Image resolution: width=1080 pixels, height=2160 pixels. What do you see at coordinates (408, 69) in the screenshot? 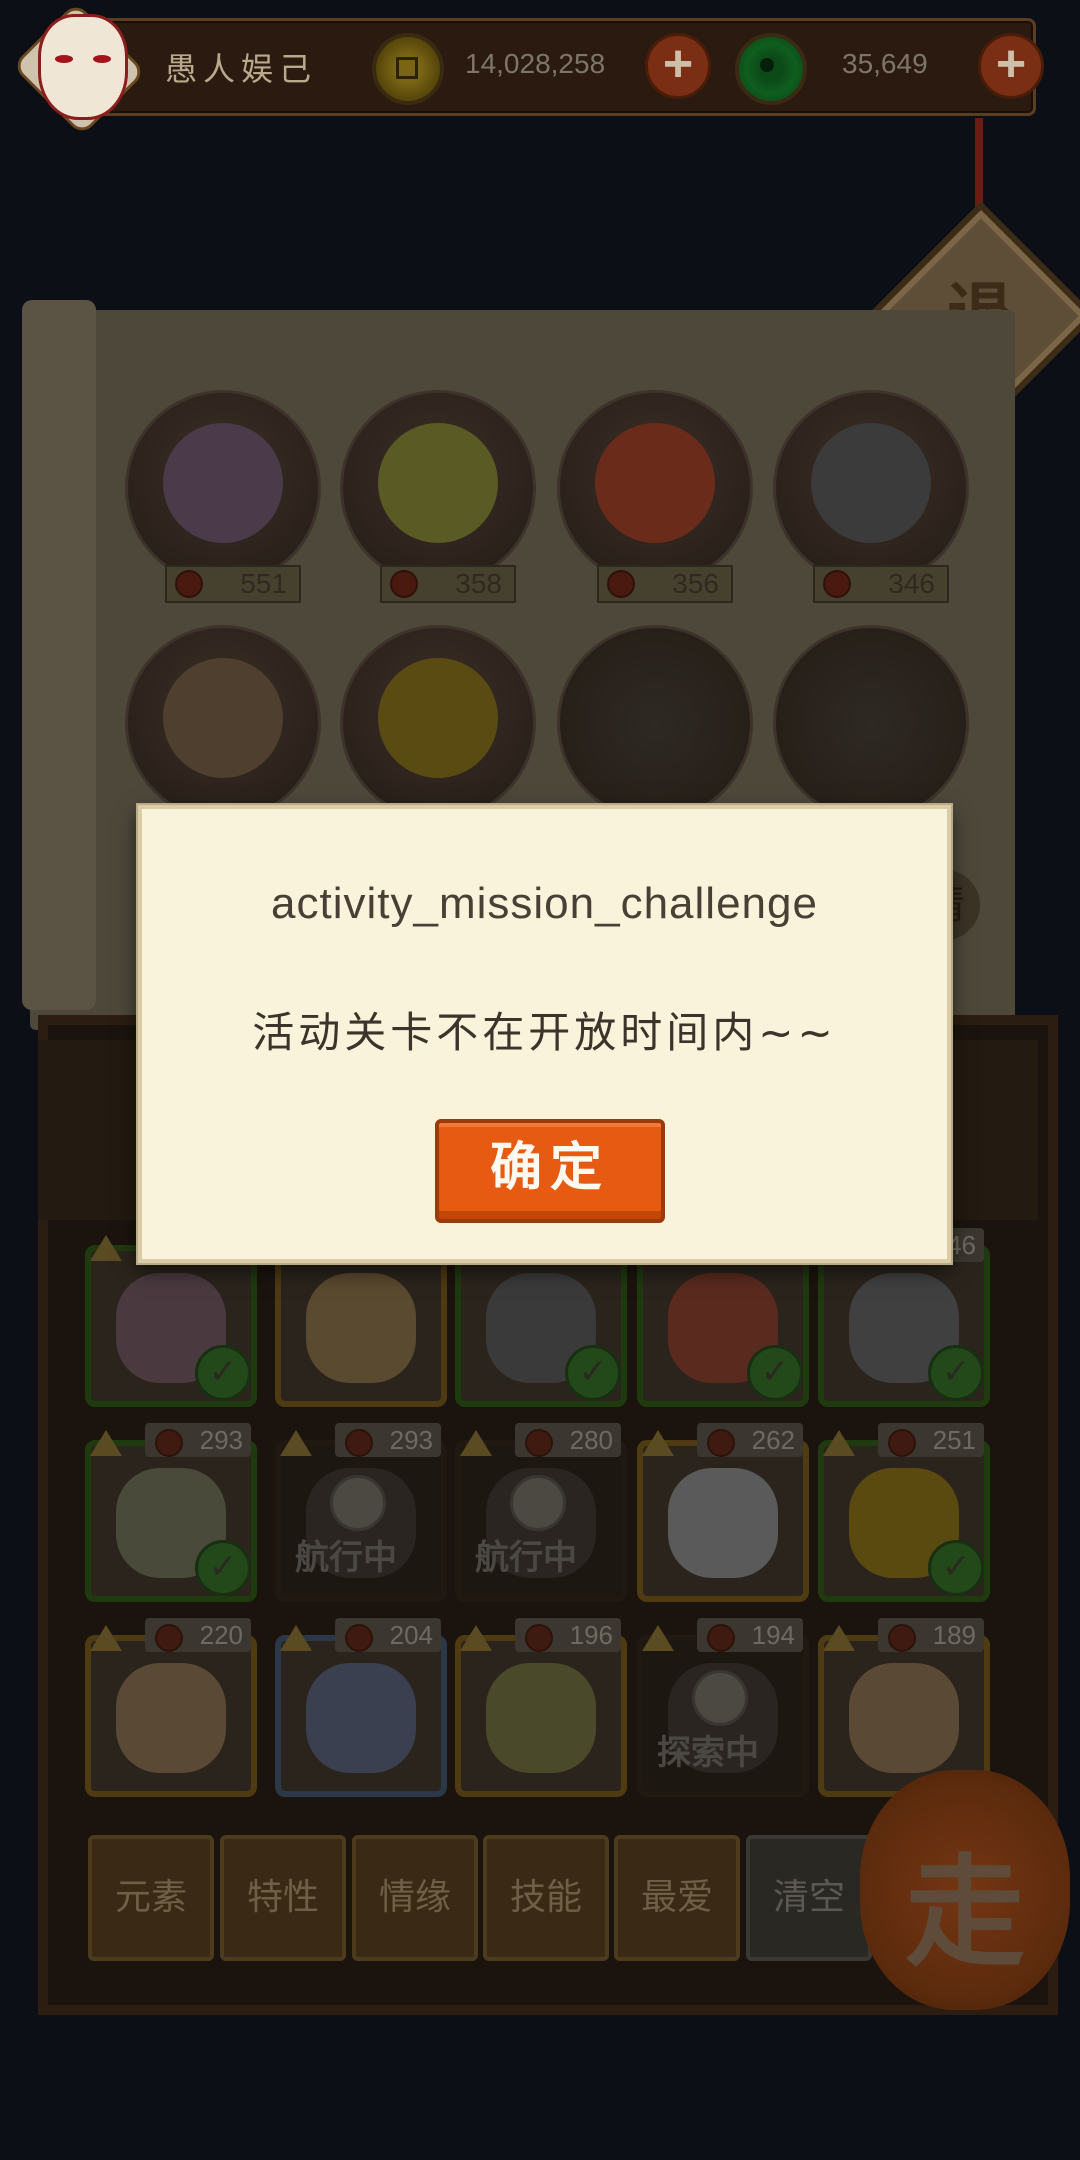
I see `gold-coin-icon` at bounding box center [408, 69].